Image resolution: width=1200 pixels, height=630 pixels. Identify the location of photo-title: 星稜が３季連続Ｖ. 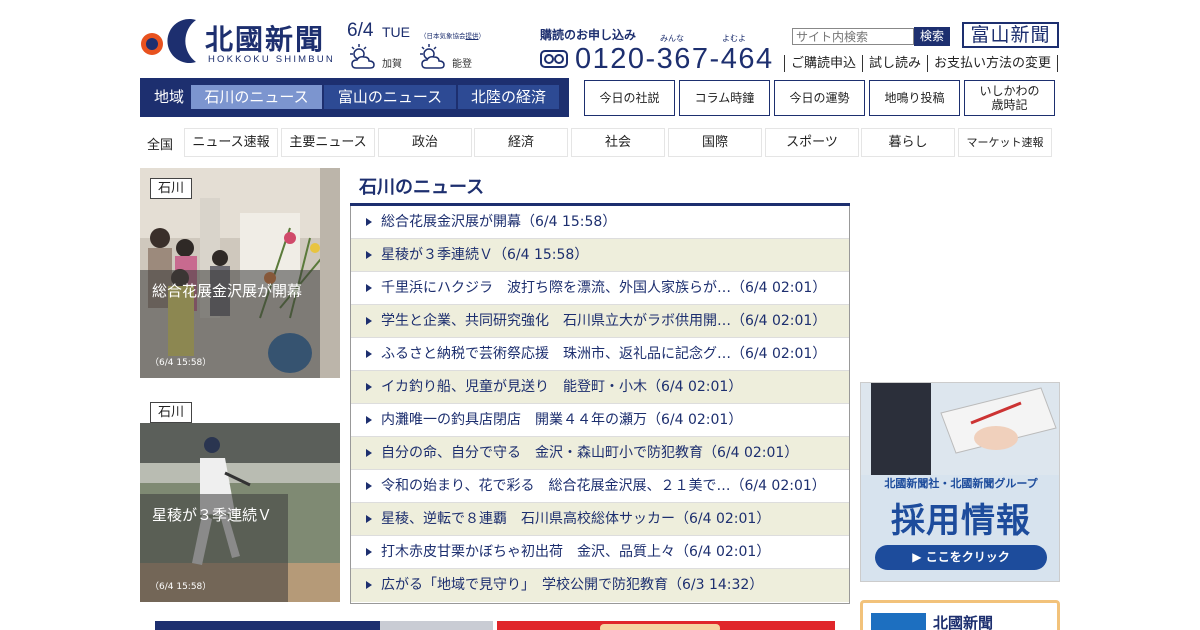
(212, 515).